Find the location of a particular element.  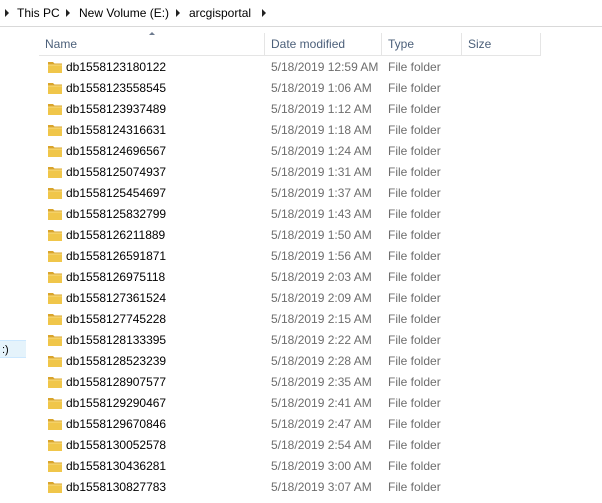

column-header-name-label: Name is located at coordinates (61, 44).